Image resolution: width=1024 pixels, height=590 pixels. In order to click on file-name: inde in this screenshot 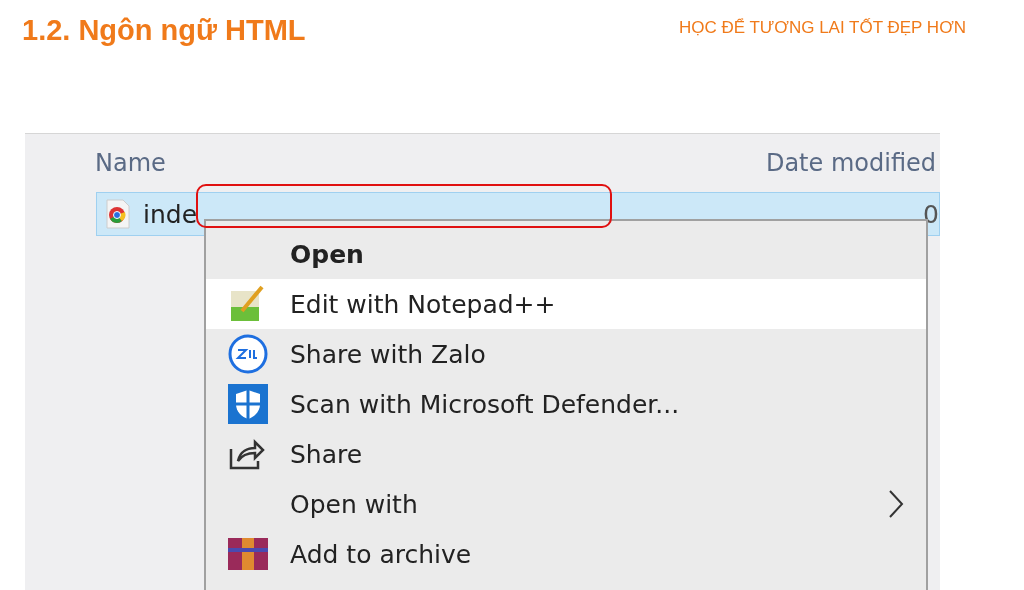, I will do `click(170, 214)`.